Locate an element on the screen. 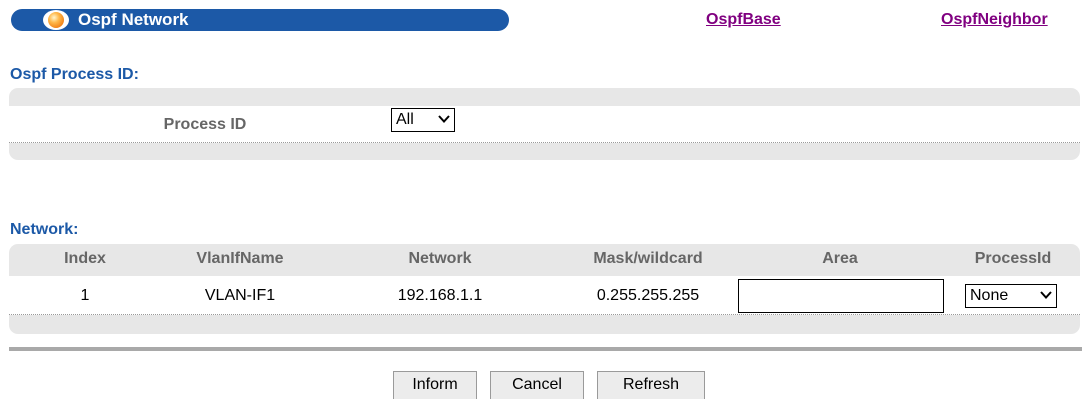  cell-mask: 0.255.255.255 is located at coordinates (648, 295).